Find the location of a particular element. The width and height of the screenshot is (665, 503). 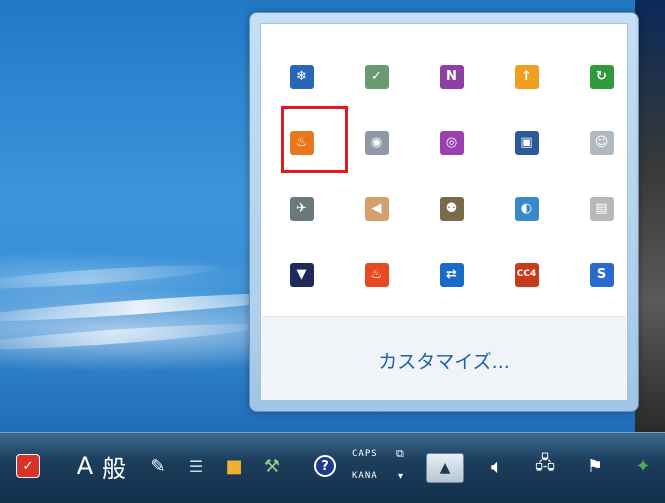

windows-update-icon: ✦ is located at coordinates (643, 466).